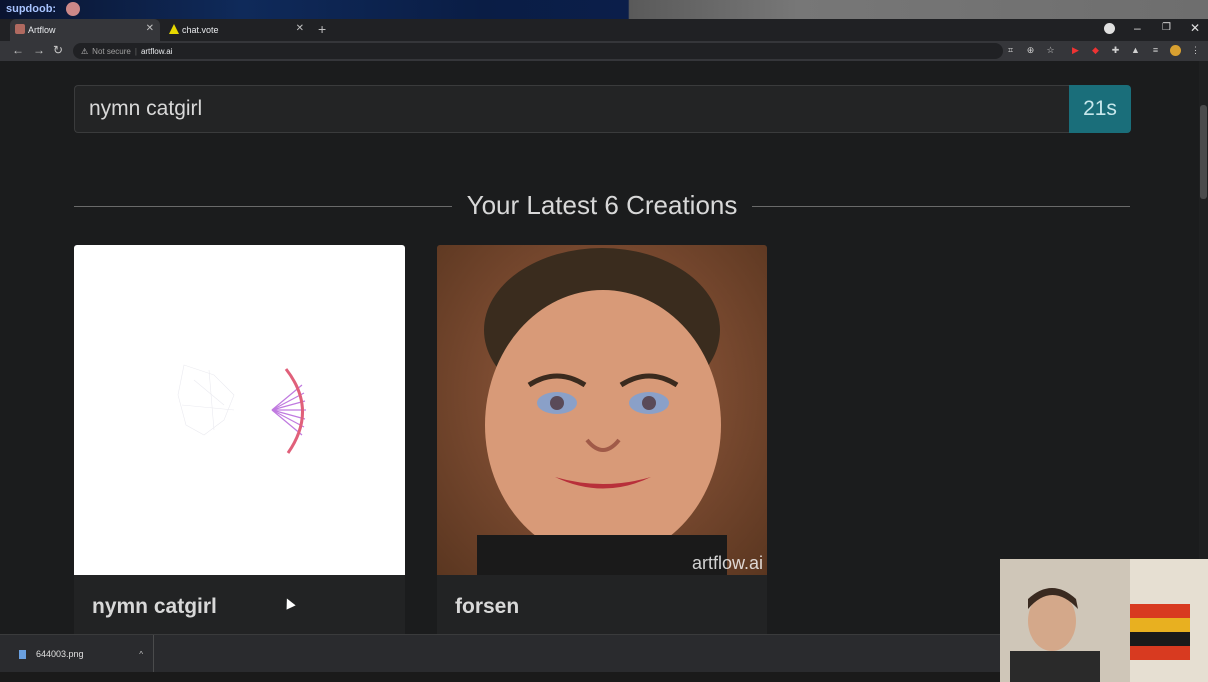 The image size is (1208, 682). What do you see at coordinates (58, 50) in the screenshot?
I see `reload-icon: ↻` at bounding box center [58, 50].